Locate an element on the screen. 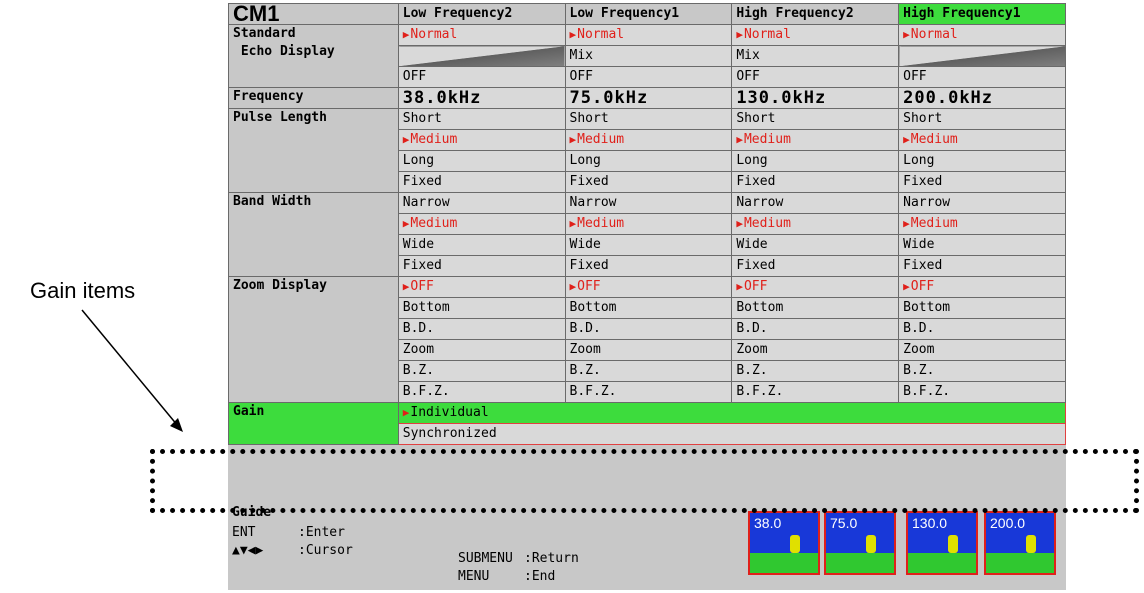 The width and height of the screenshot is (1144, 593). label-line1: Standard is located at coordinates (264, 33).